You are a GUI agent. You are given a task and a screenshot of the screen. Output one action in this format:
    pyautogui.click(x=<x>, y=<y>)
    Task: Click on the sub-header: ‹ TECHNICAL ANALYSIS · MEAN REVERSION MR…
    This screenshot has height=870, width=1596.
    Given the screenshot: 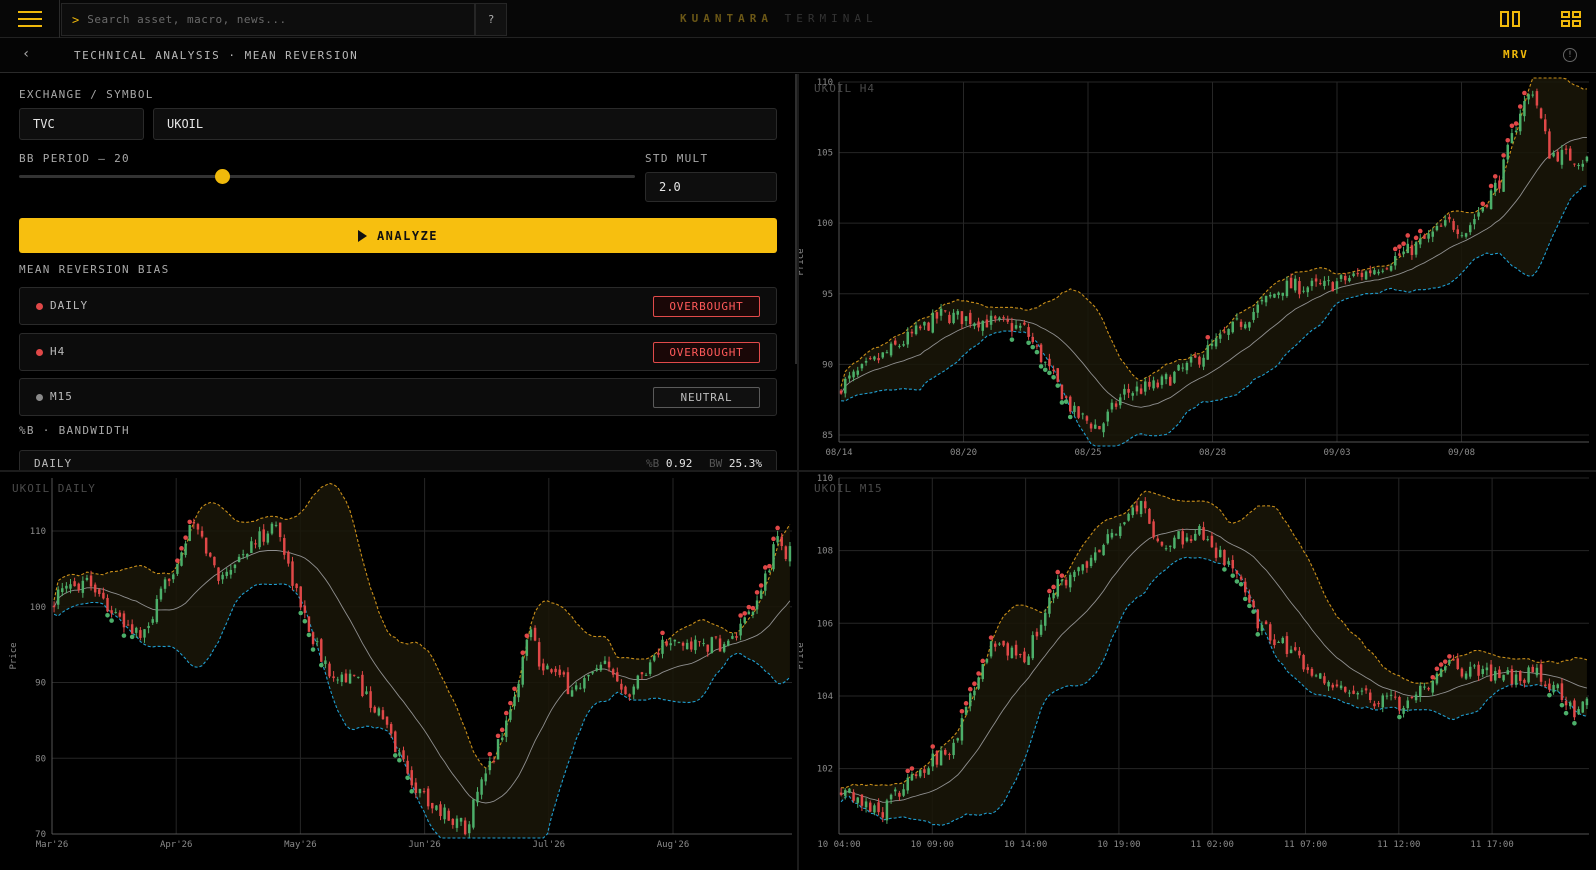 What is the action you would take?
    pyautogui.click(x=798, y=55)
    